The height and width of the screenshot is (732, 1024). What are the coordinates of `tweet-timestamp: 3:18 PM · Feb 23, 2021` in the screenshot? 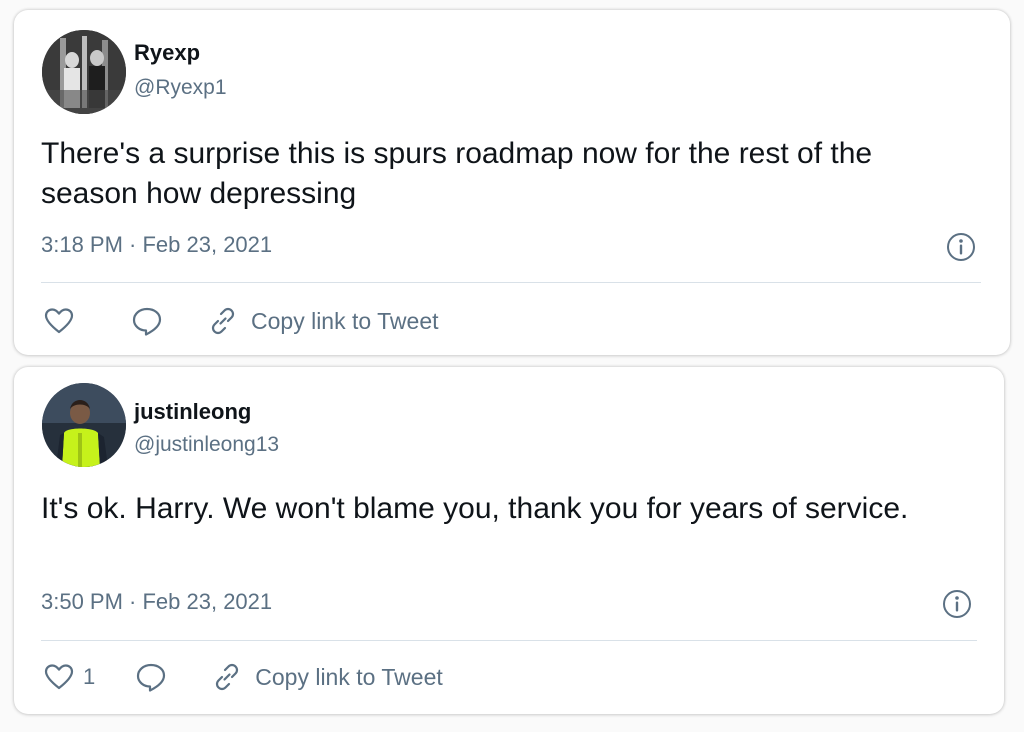 It's located at (156, 245).